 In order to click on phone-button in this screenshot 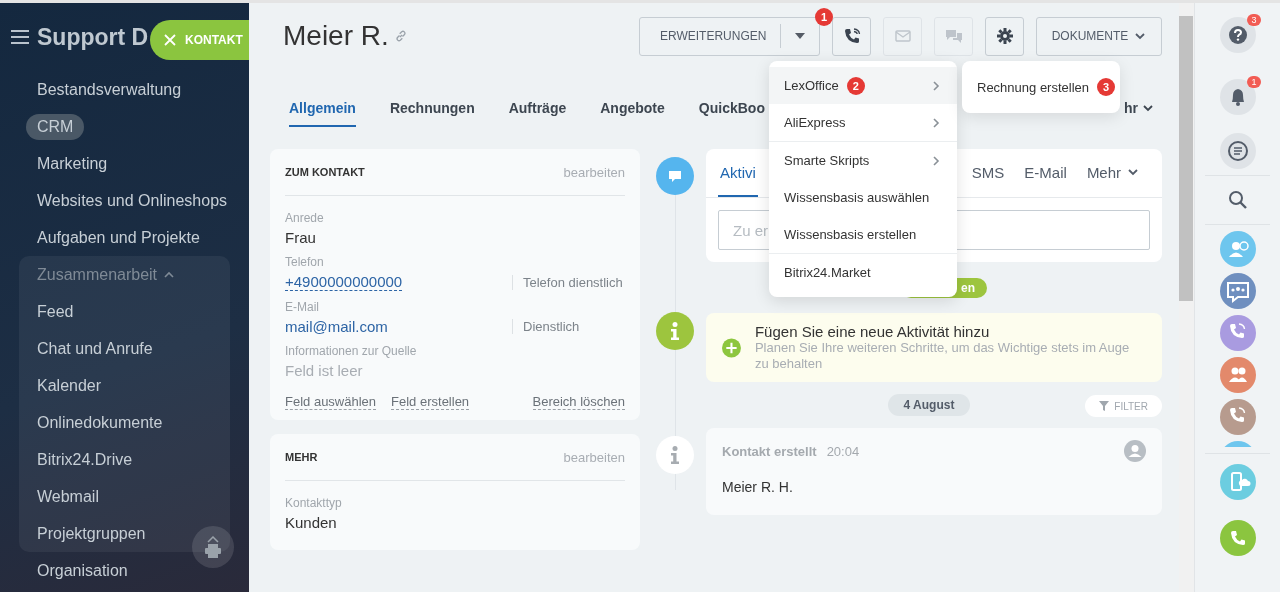, I will do `click(851, 36)`.